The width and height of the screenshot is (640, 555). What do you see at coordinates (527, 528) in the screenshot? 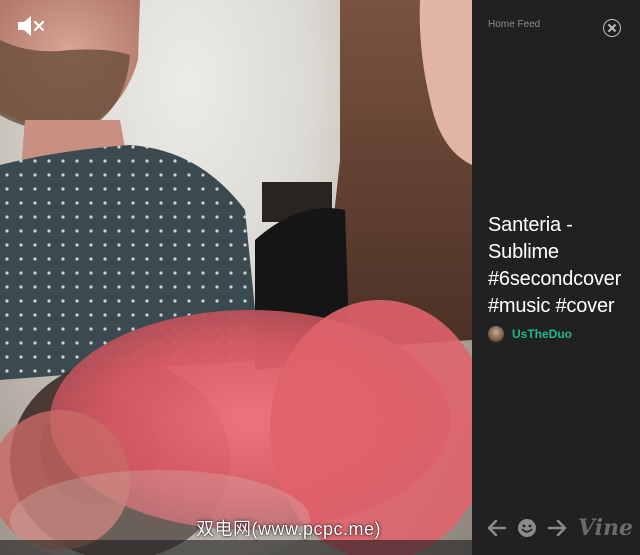
I see `smiley-icon` at bounding box center [527, 528].